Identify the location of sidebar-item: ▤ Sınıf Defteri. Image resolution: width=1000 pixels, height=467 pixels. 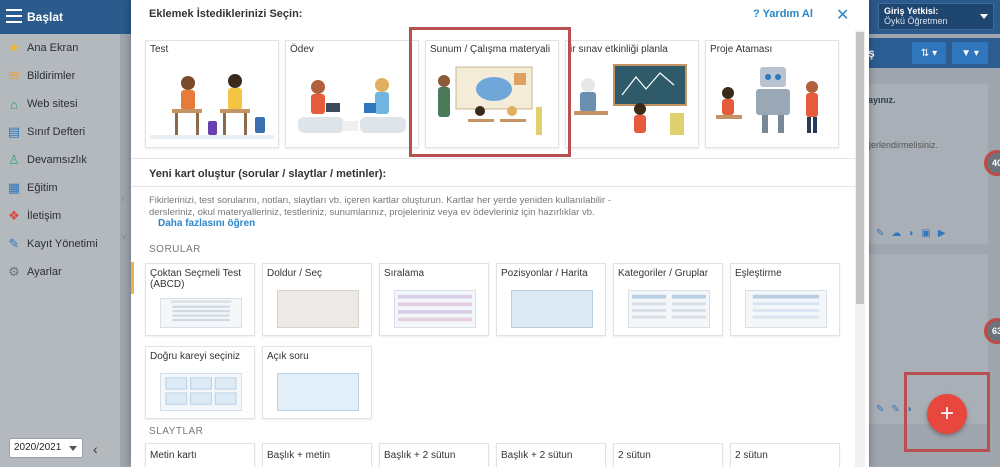
(60, 132).